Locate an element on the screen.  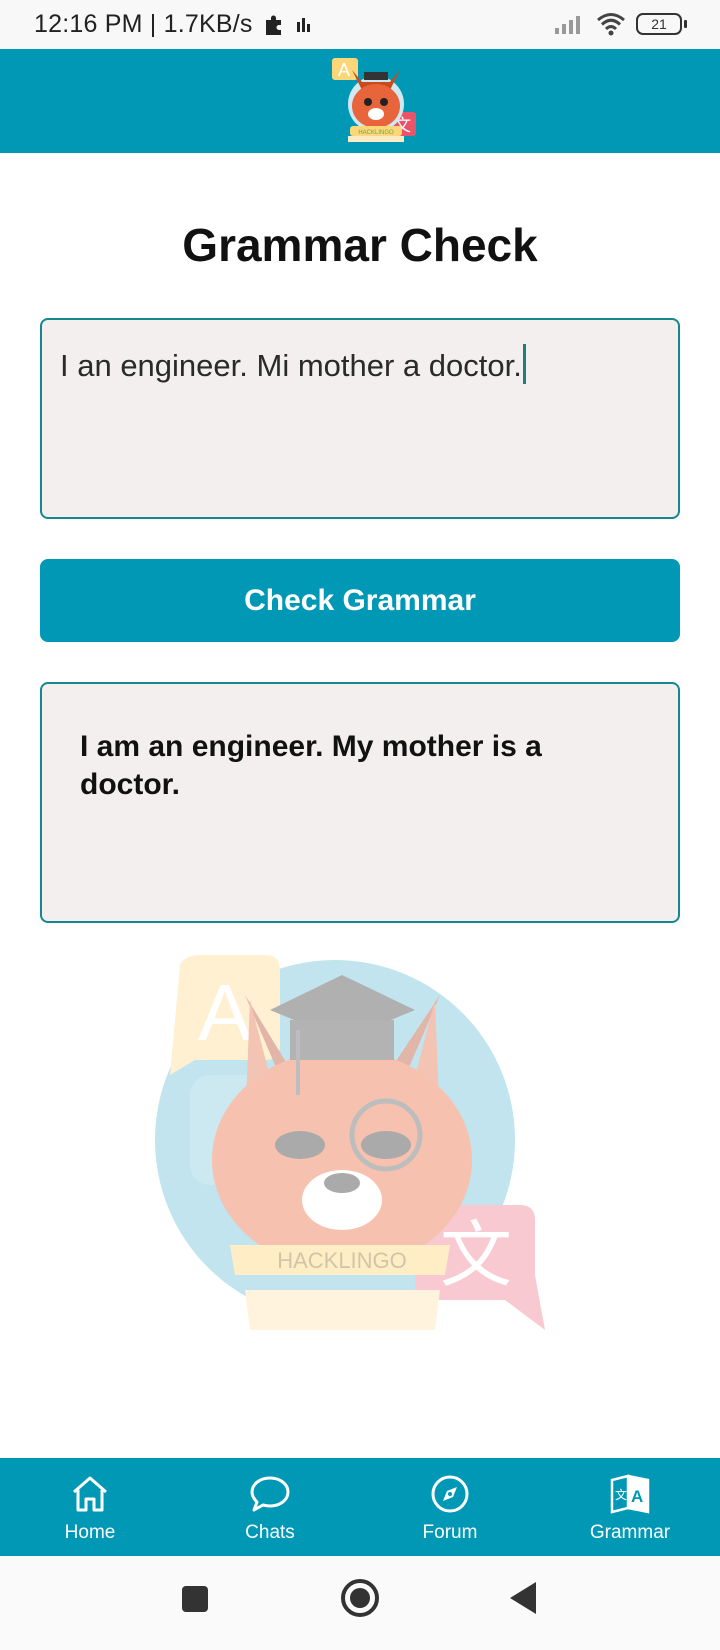
nav-item-home: Home is located at coordinates (90, 1507).